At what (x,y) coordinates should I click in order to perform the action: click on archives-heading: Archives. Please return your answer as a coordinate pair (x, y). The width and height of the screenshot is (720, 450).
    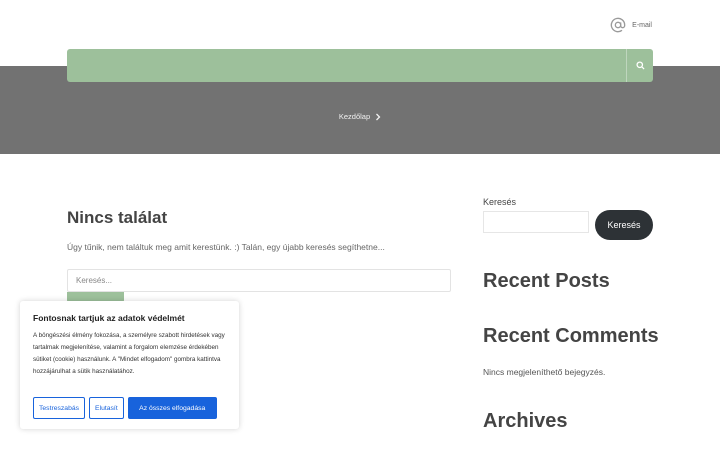
    Looking at the image, I should click on (525, 421).